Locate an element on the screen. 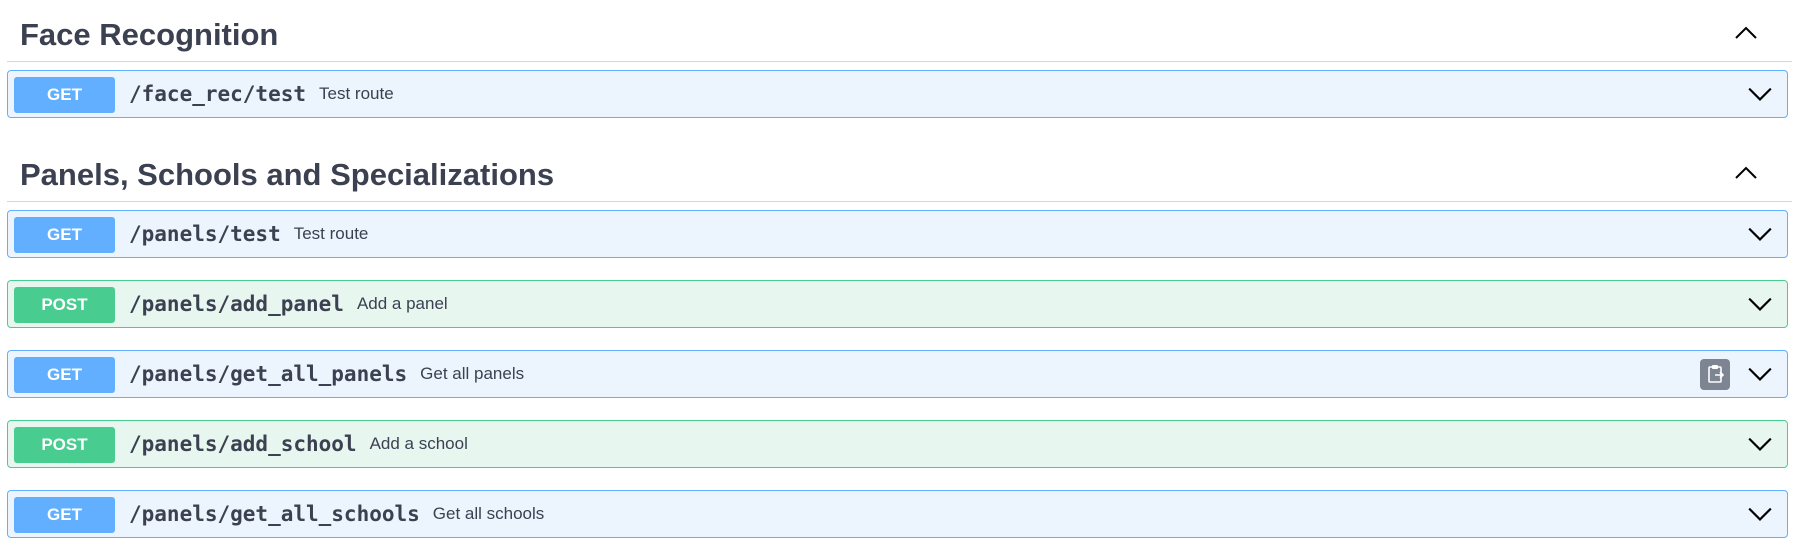 The width and height of the screenshot is (1796, 554). operation-line: /panels/get_all_panels Get all panels is located at coordinates (326, 374).